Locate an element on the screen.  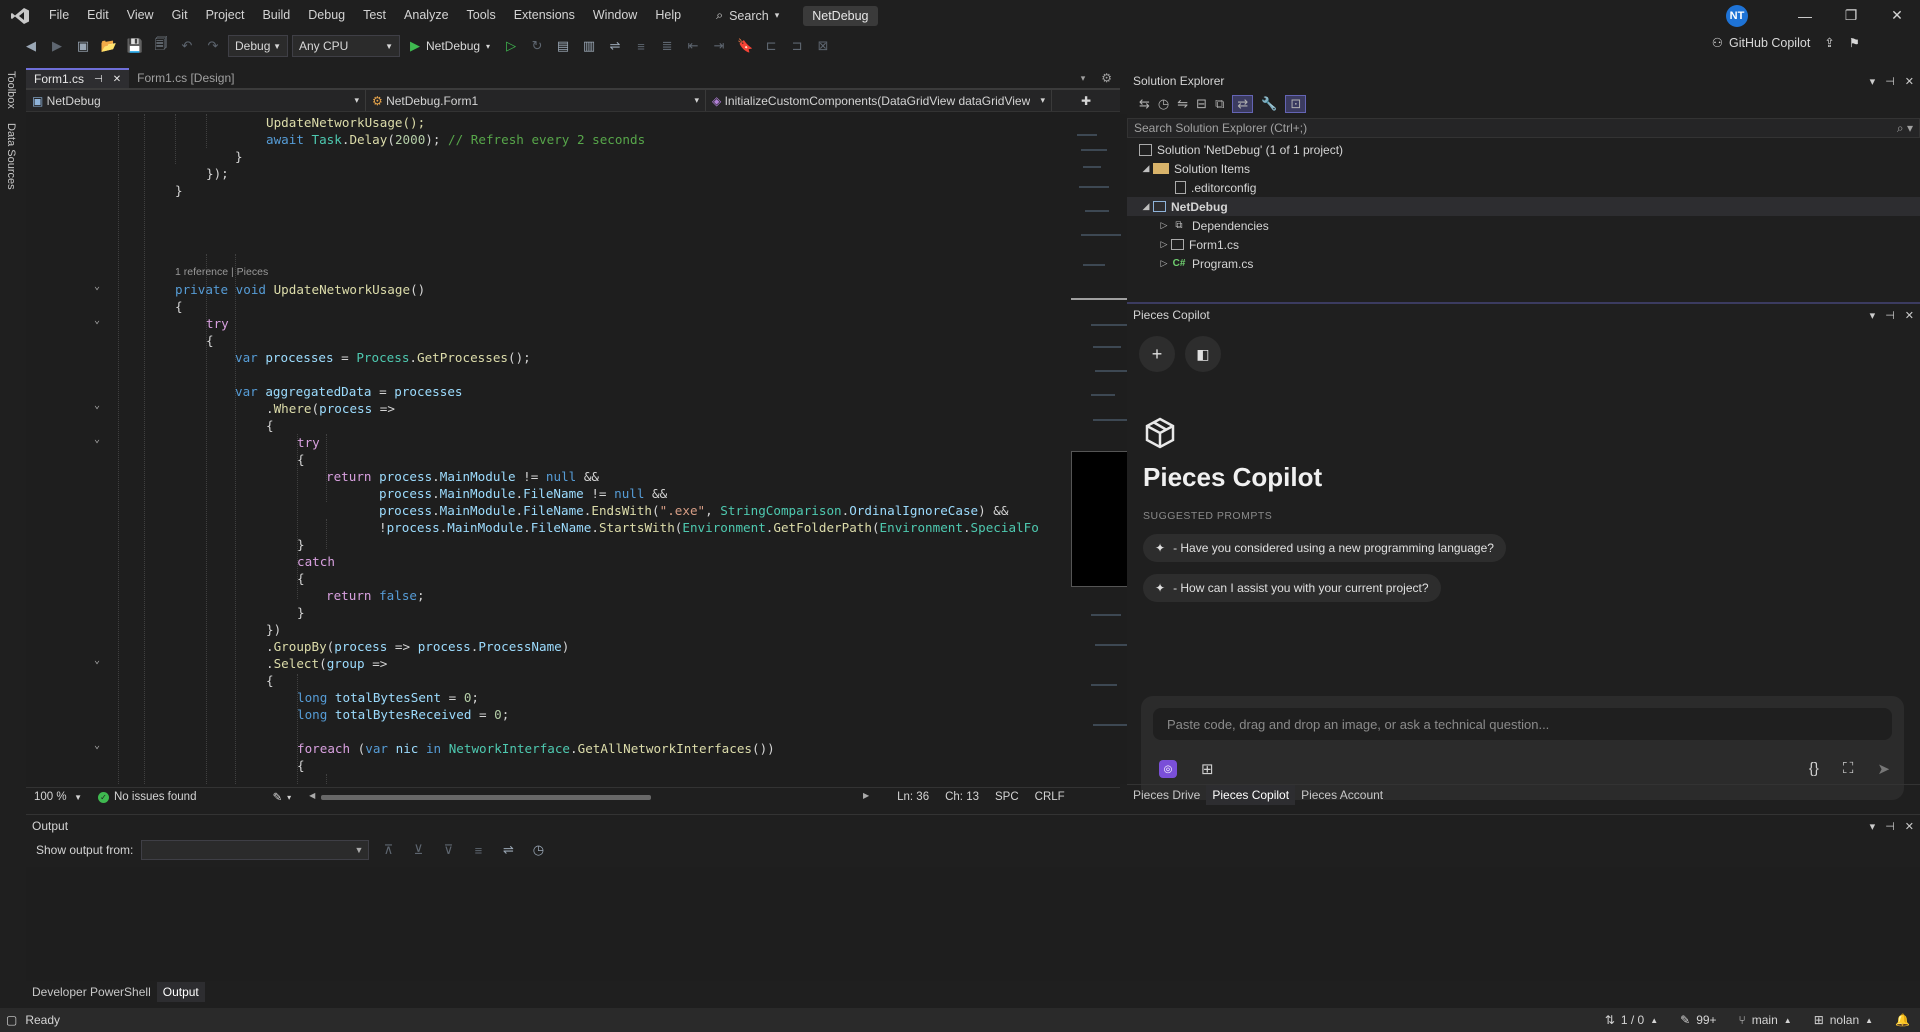
output-content is located at coordinates (973, 924).